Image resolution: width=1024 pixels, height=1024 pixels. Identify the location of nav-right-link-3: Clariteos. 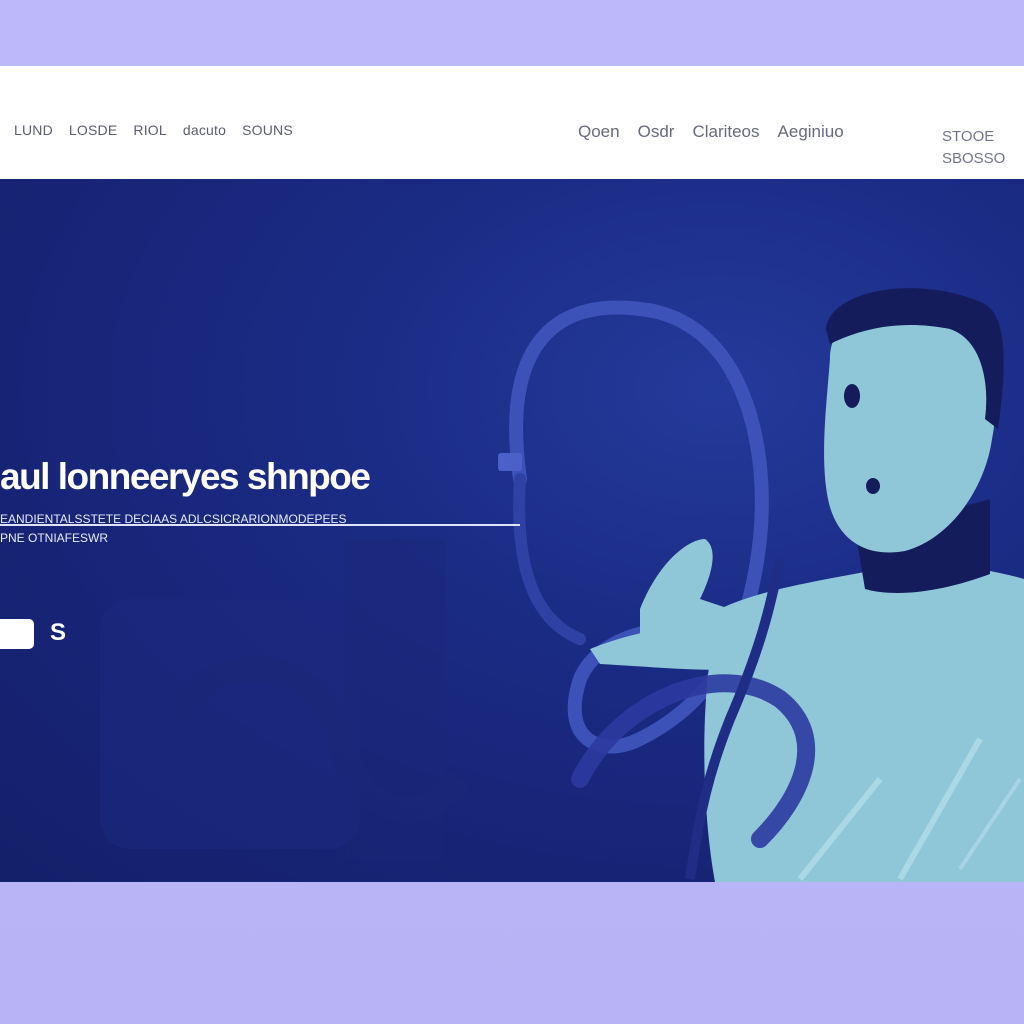
(725, 132).